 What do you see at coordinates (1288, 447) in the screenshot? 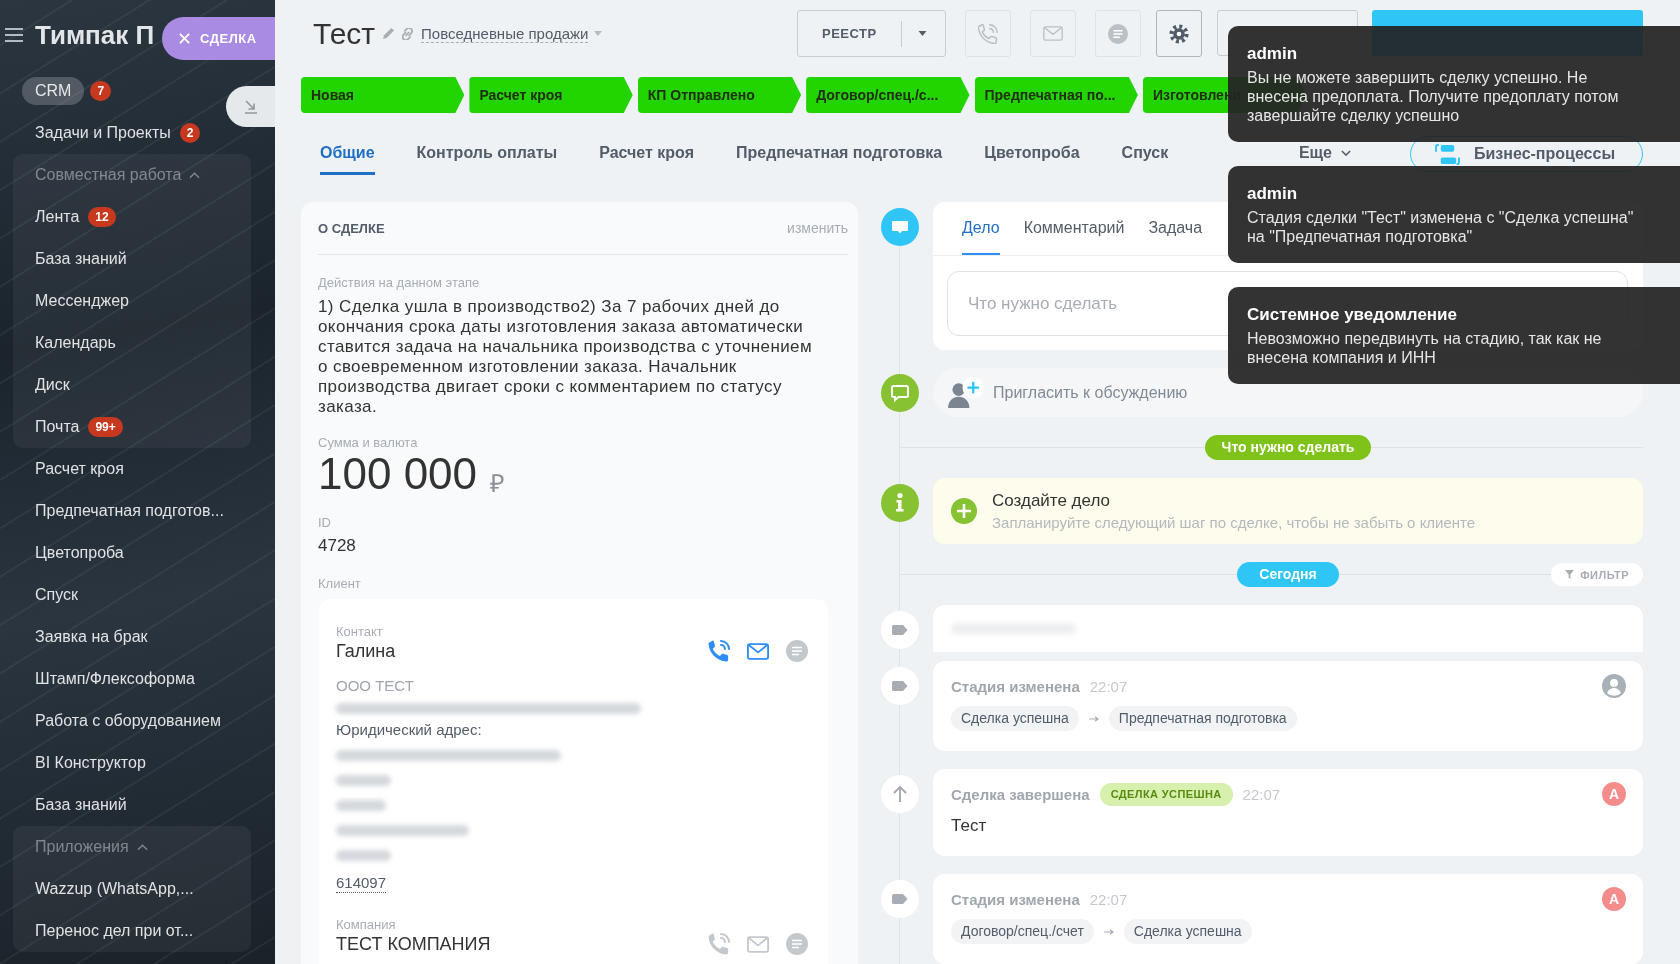
I see `planned-section-label: Что нужно сделать` at bounding box center [1288, 447].